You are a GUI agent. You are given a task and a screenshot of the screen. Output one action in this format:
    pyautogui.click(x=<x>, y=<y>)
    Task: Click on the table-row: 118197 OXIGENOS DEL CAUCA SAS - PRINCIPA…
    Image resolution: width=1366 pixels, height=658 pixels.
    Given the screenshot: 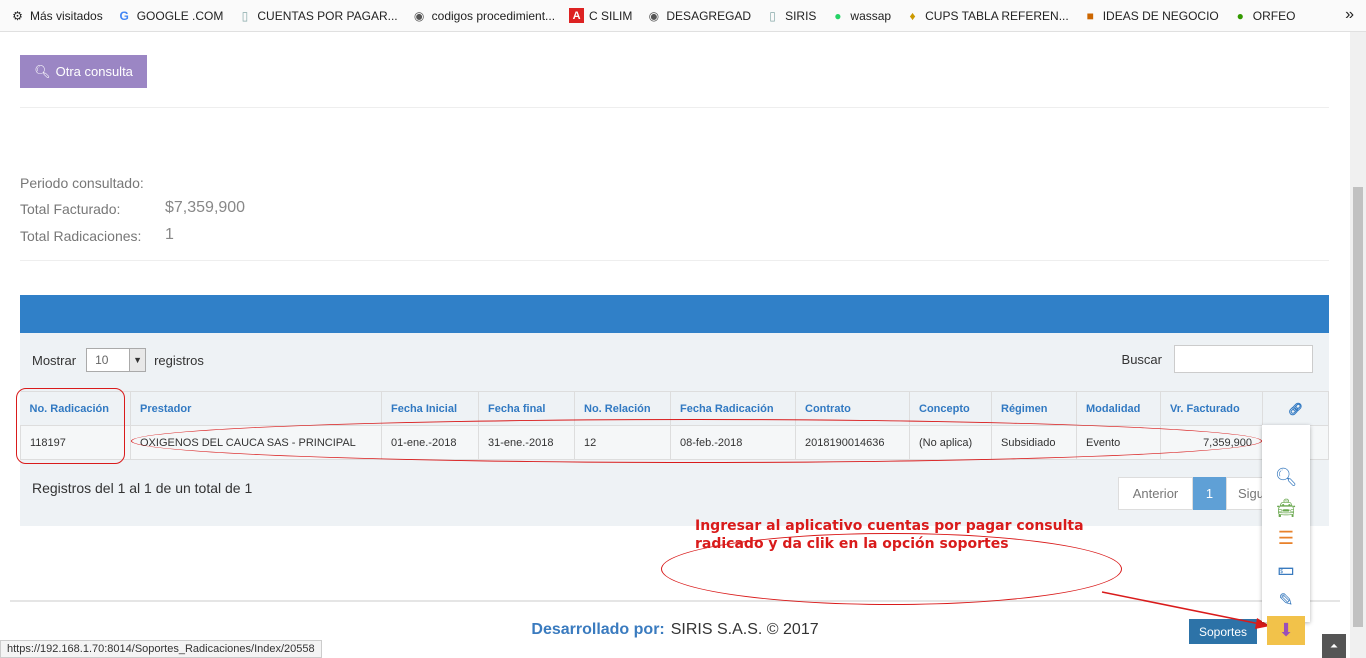 What is the action you would take?
    pyautogui.click(x=674, y=442)
    